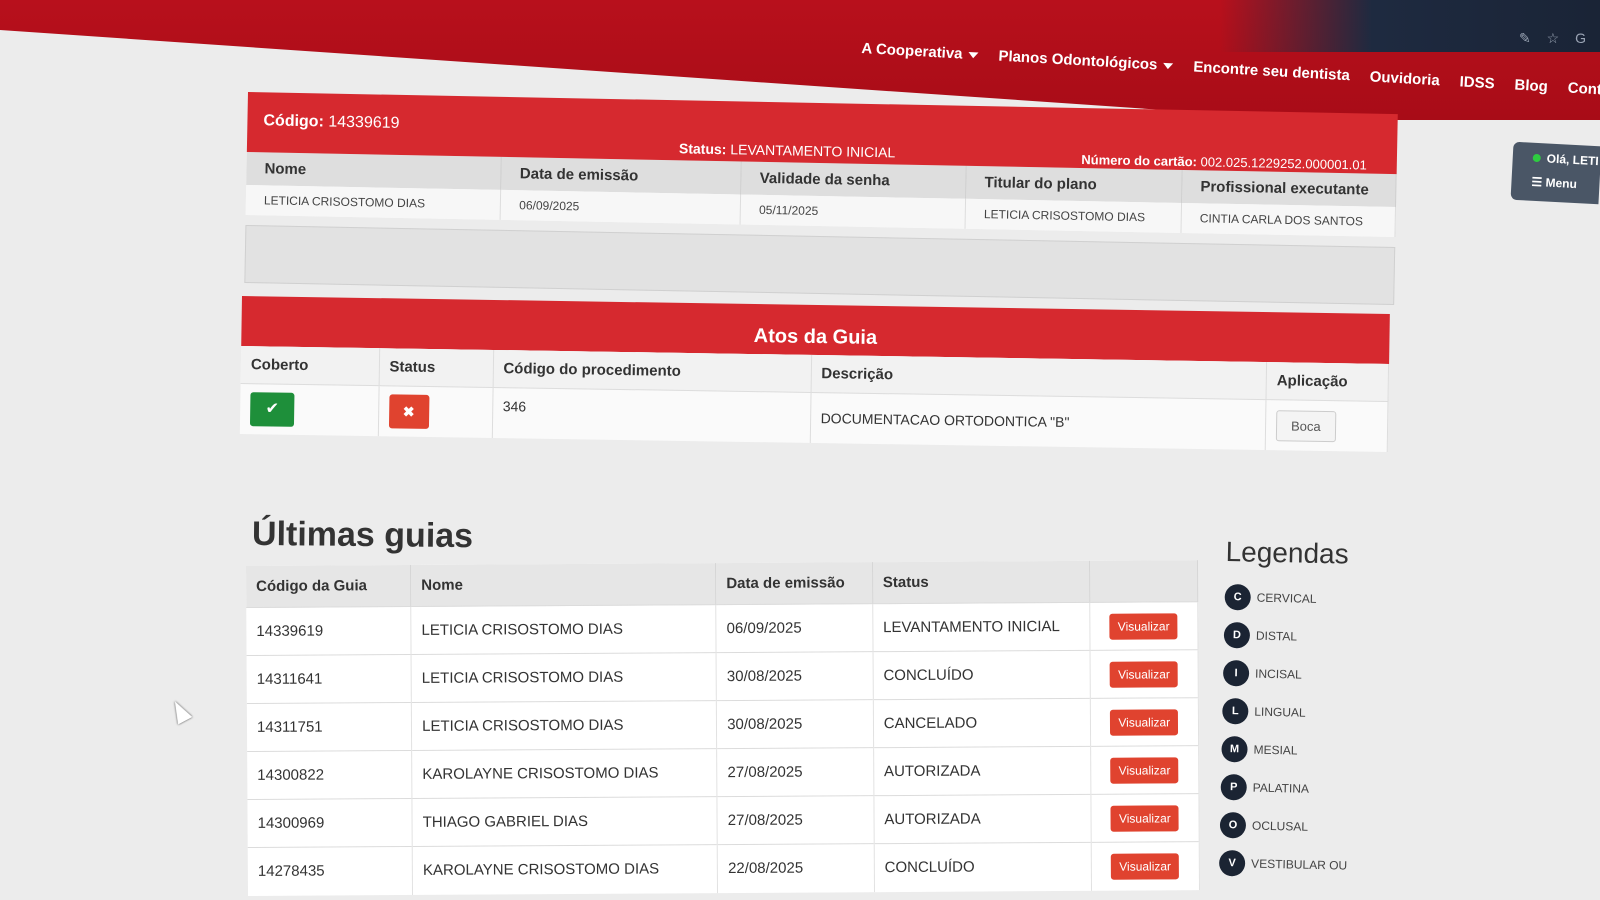 The image size is (1600, 900). What do you see at coordinates (1234, 787) in the screenshot?
I see `legend-letter-icon: P` at bounding box center [1234, 787].